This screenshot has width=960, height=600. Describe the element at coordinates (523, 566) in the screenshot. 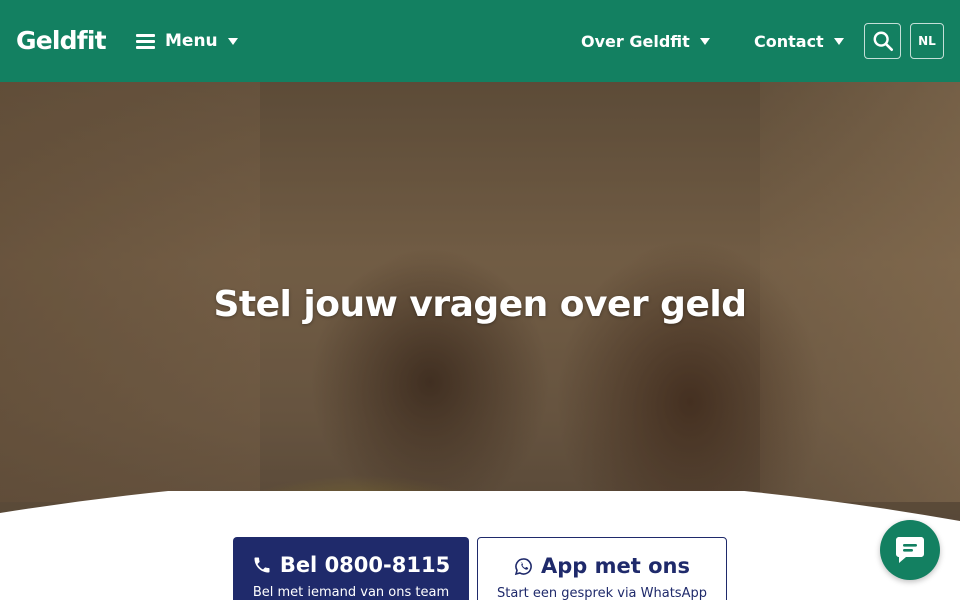

I see `whatsapp-icon` at that location.